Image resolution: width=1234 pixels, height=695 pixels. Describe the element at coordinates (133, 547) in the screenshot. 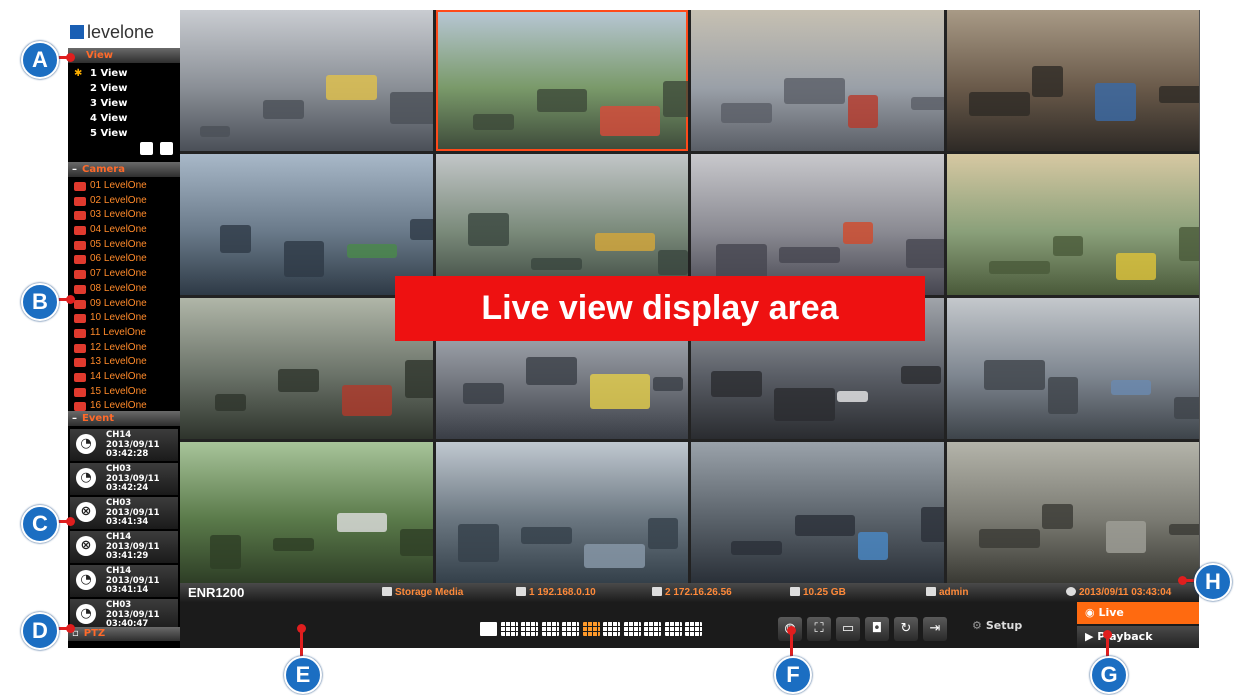

I see `event-text: CH14 2013/09/11 03:41:29` at that location.